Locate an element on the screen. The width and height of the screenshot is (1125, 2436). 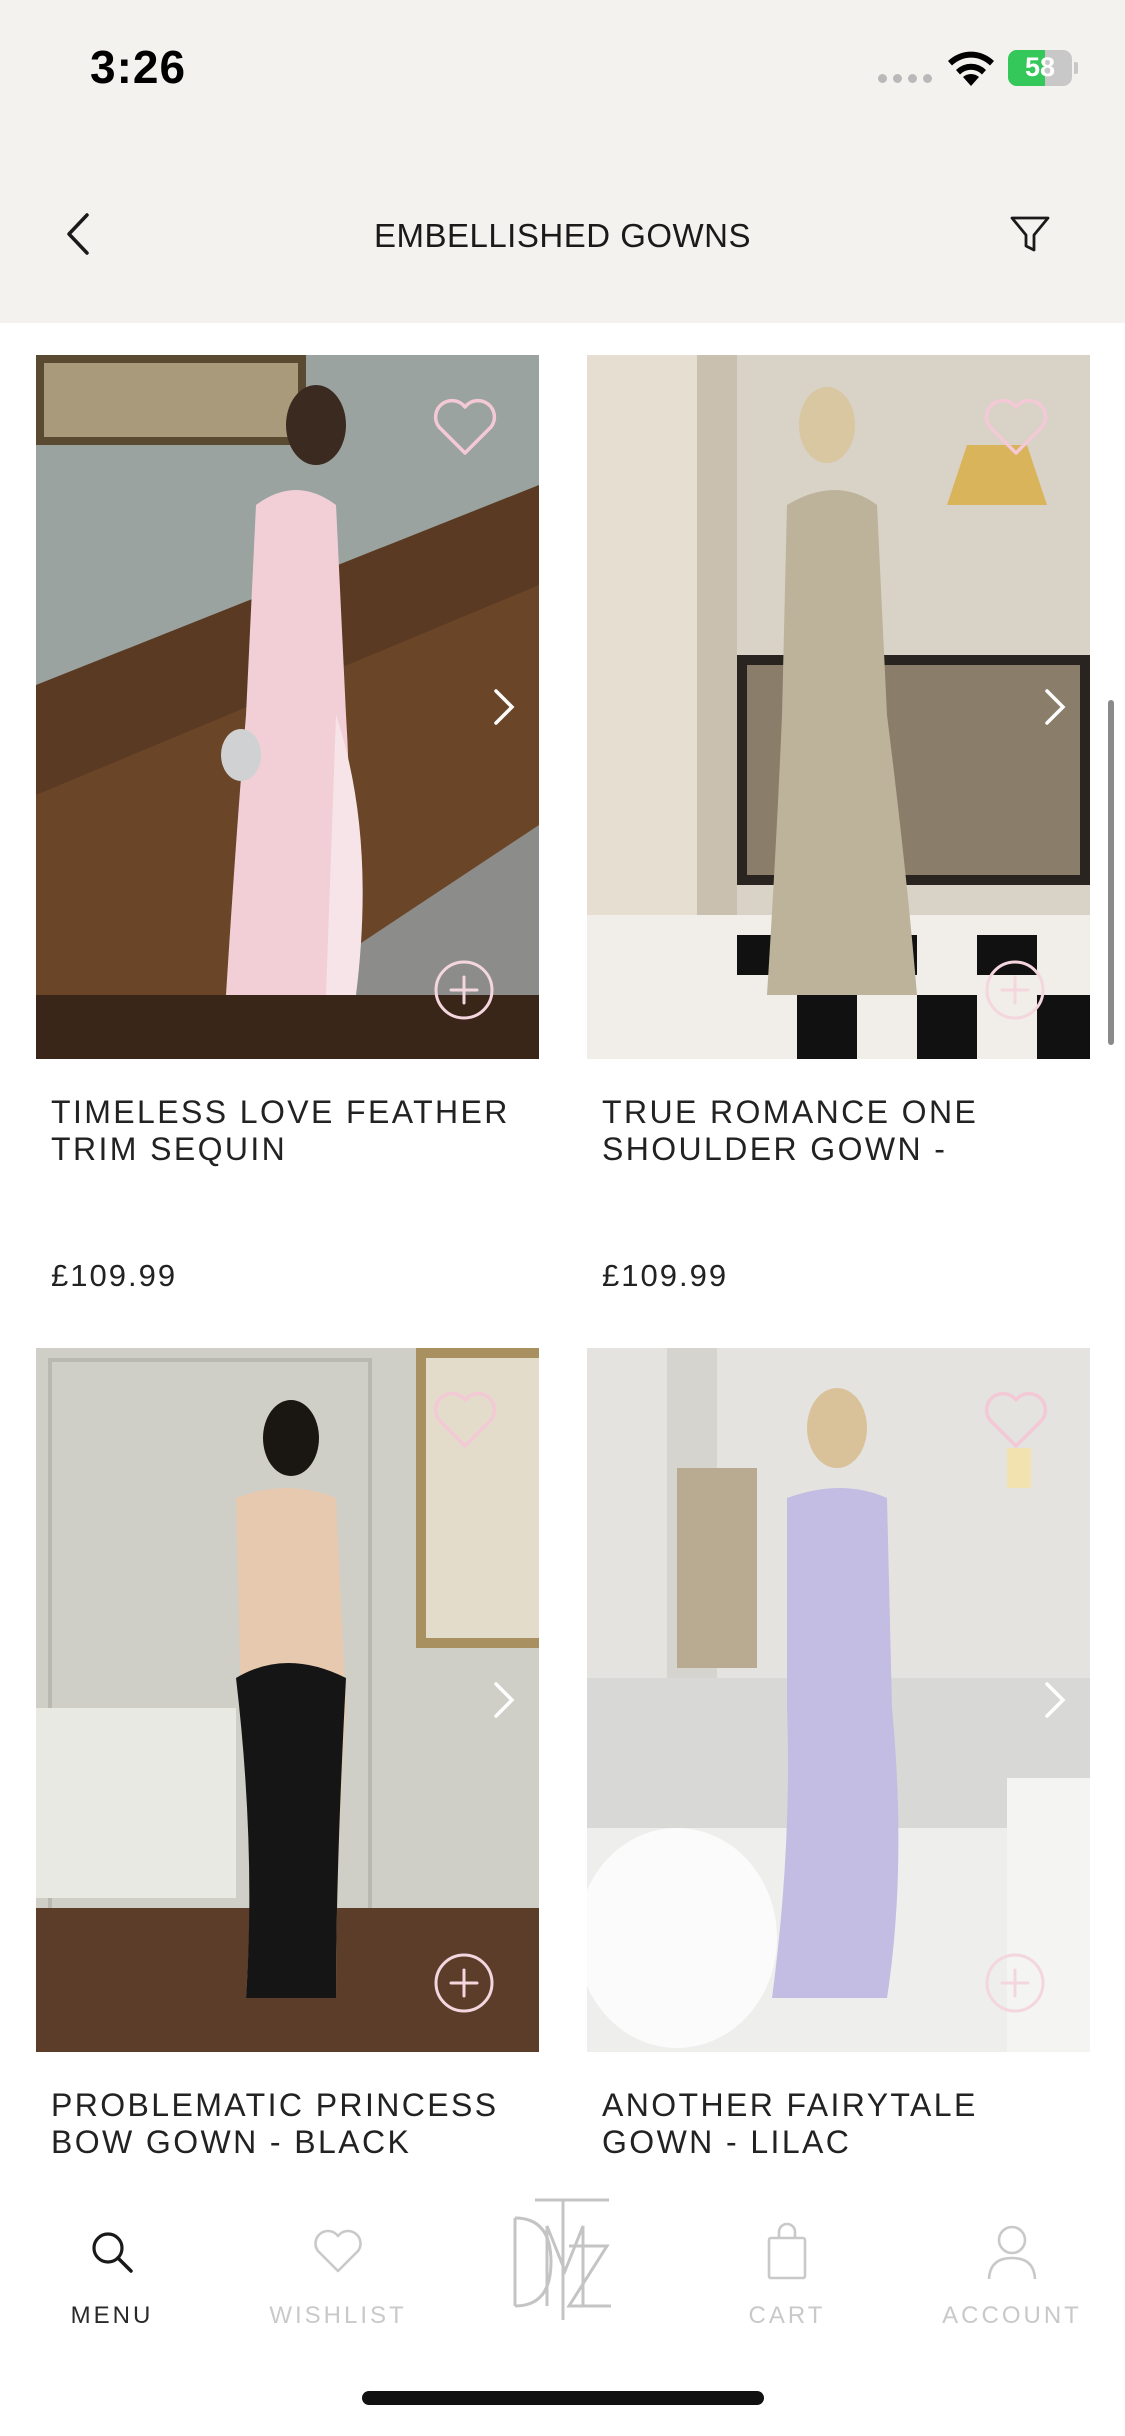
tab-cart: CART is located at coordinates (787, 2271).